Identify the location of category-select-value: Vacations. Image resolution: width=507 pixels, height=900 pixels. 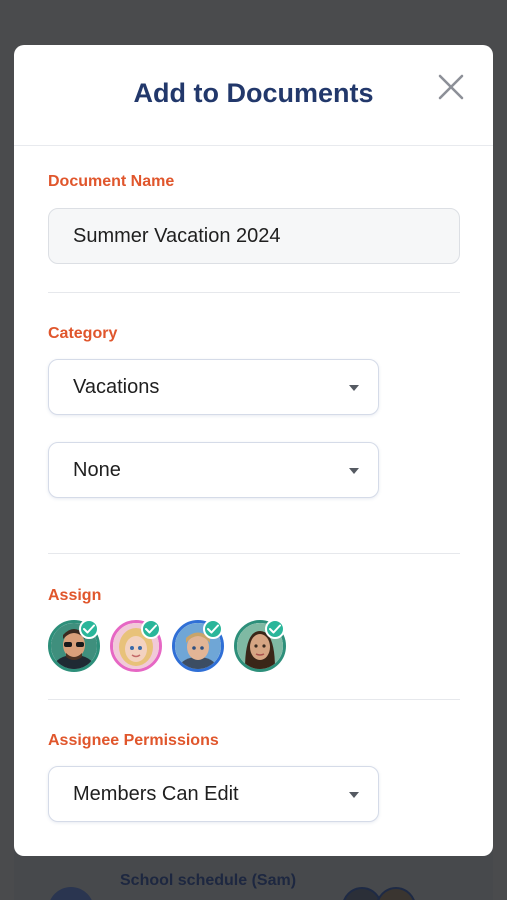
(116, 387).